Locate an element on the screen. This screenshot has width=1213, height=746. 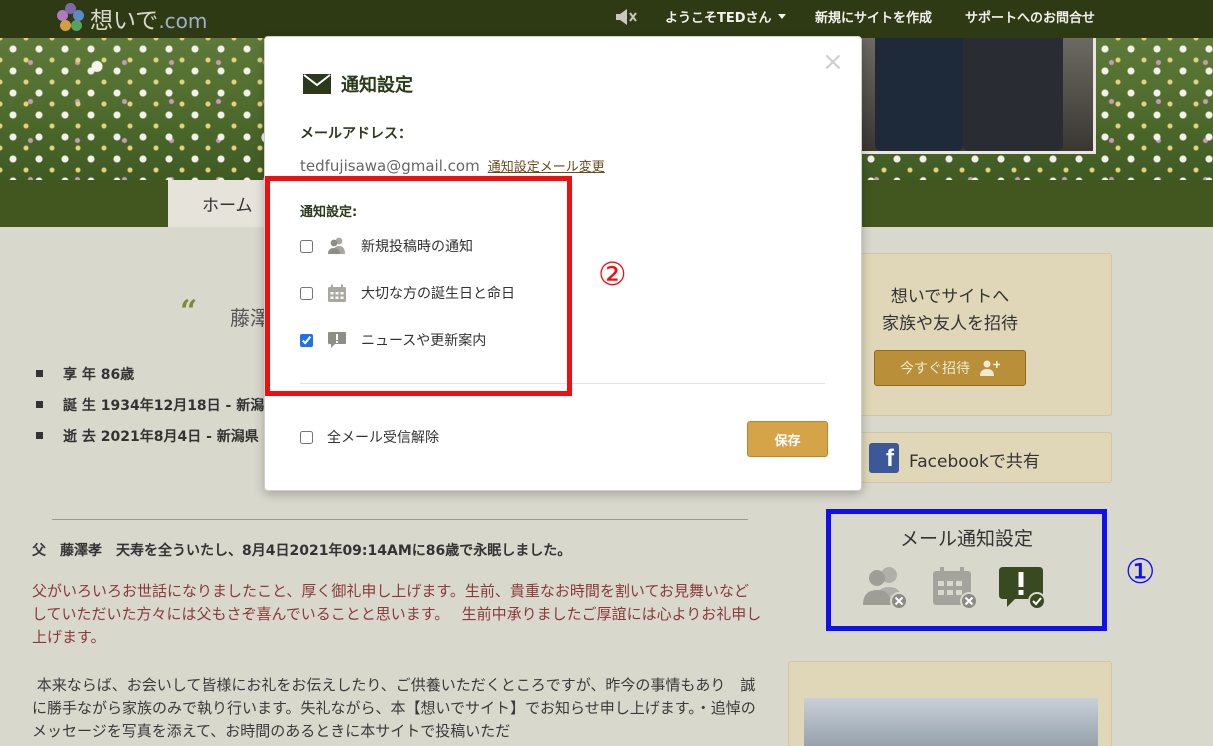
site-logo: 想いで.com is located at coordinates (131, 18).